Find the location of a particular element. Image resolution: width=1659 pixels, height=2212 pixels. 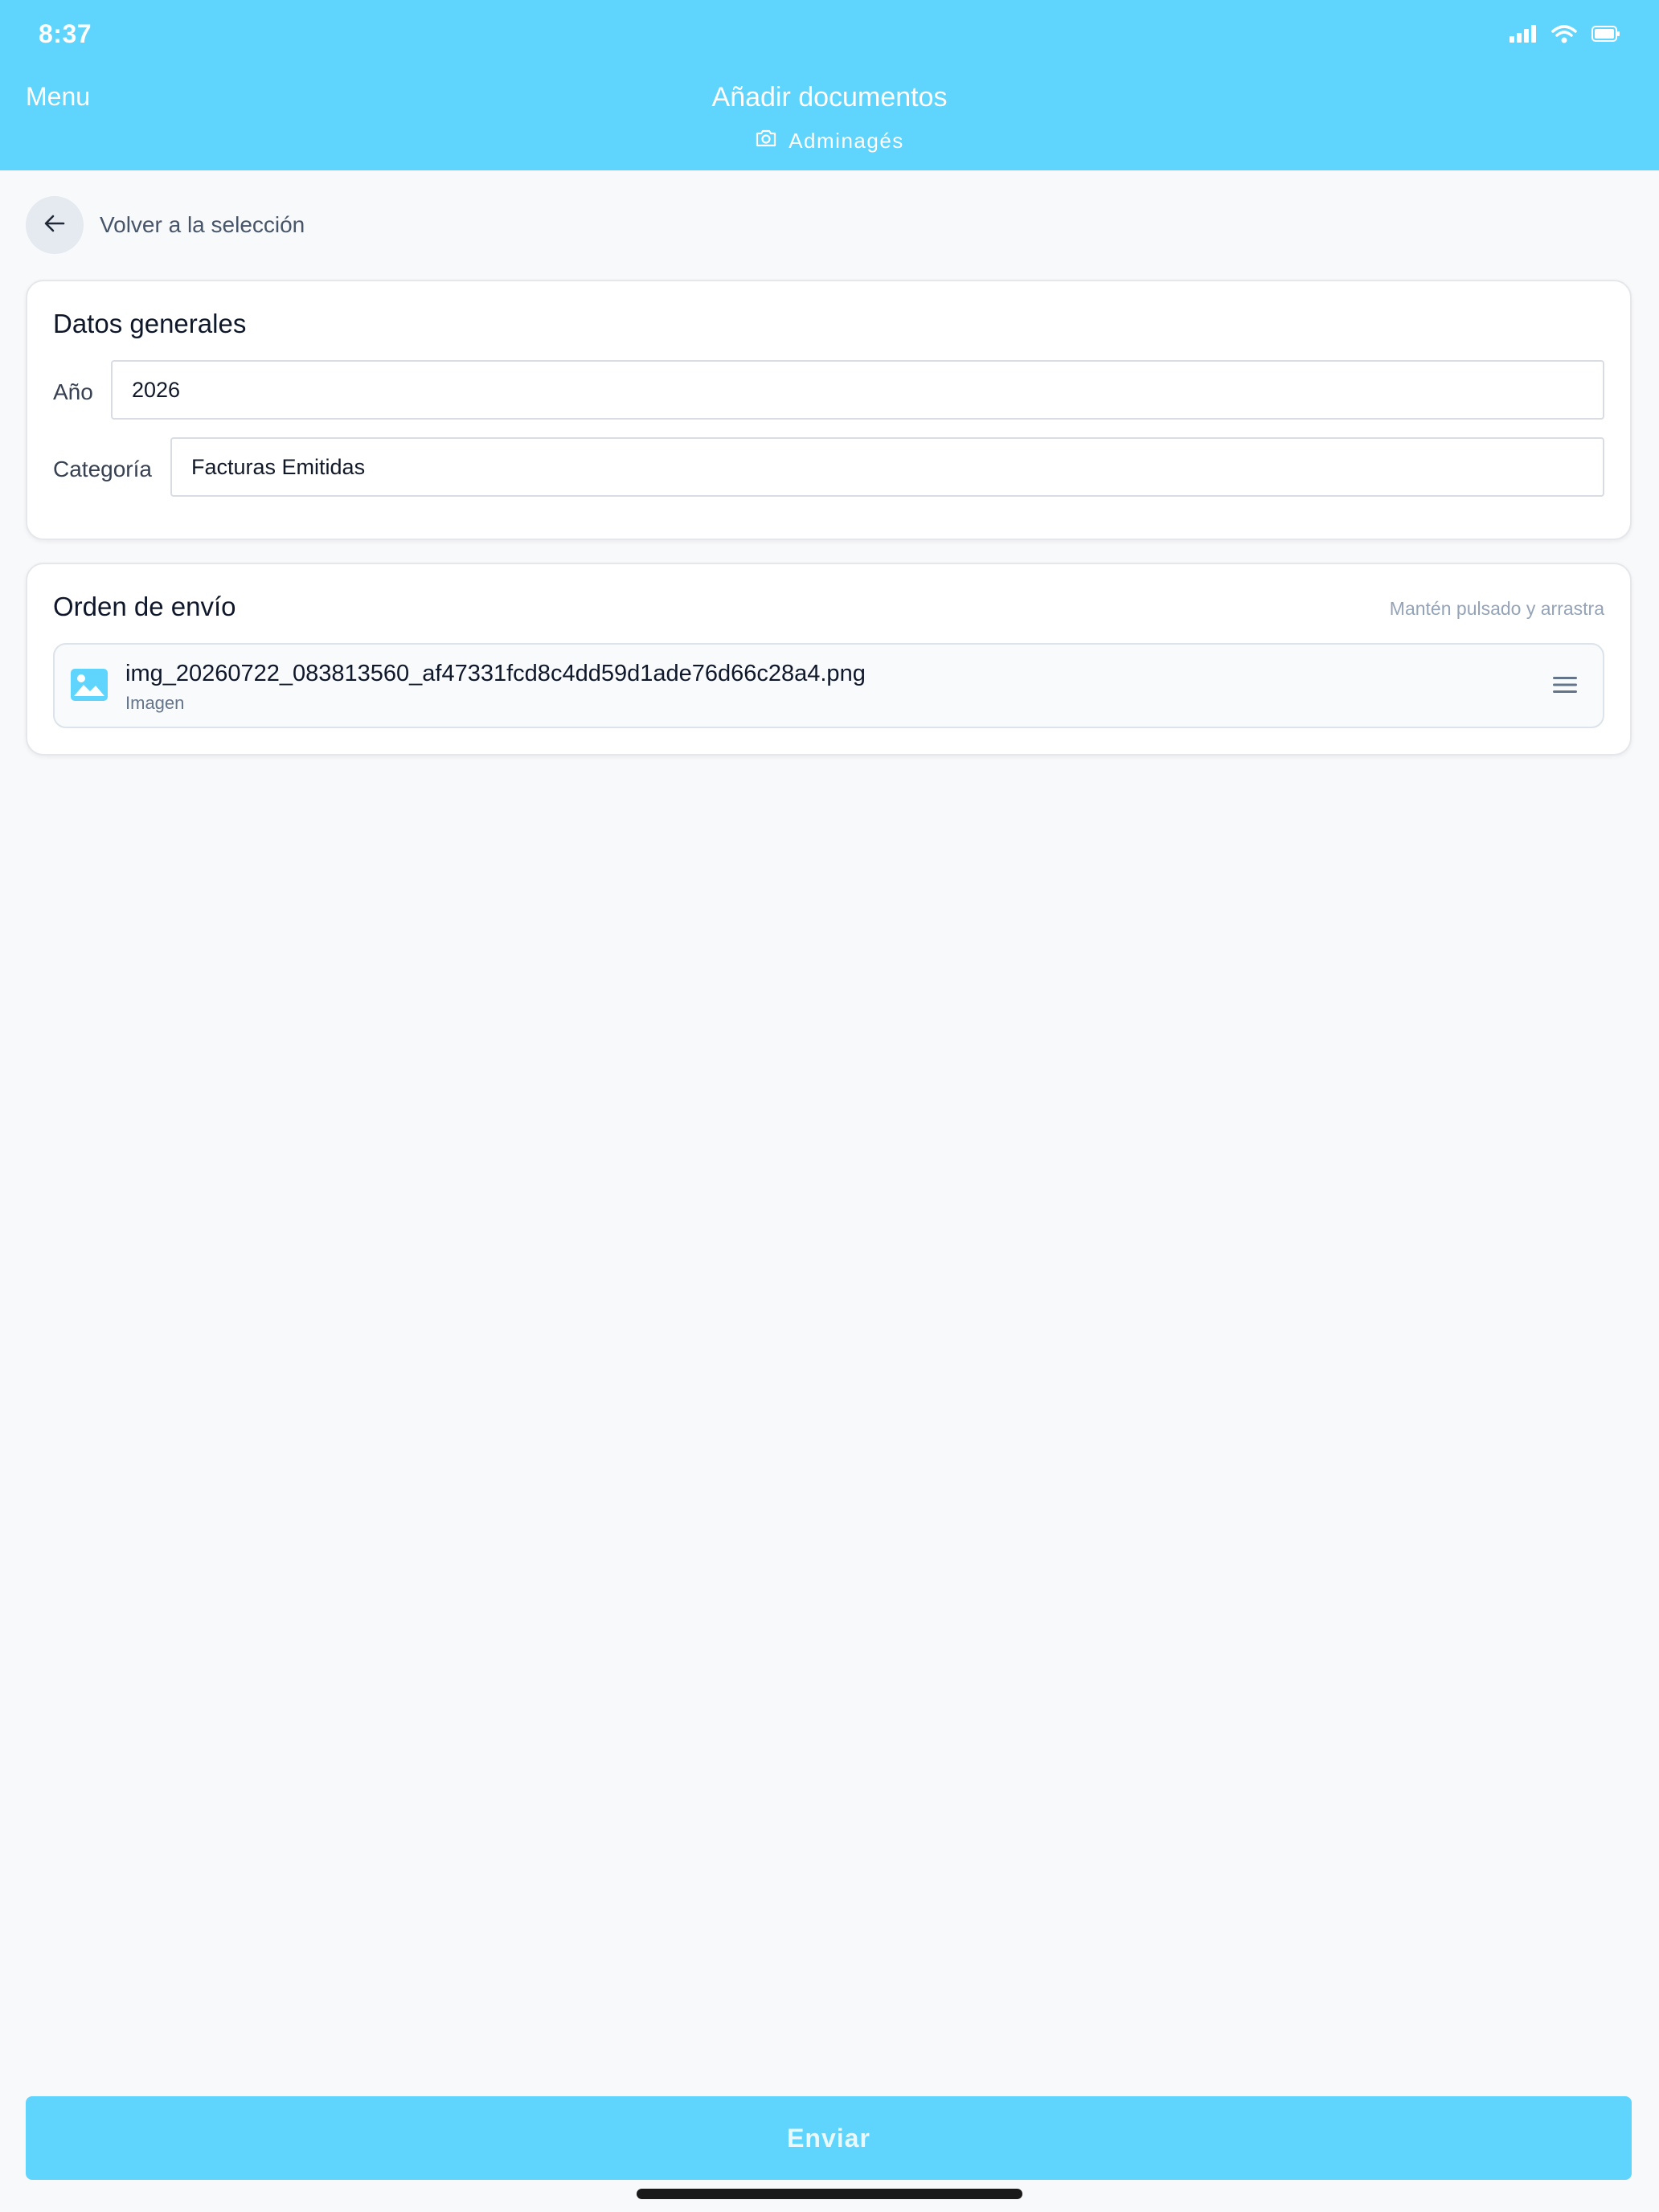

back-button is located at coordinates (55, 225).